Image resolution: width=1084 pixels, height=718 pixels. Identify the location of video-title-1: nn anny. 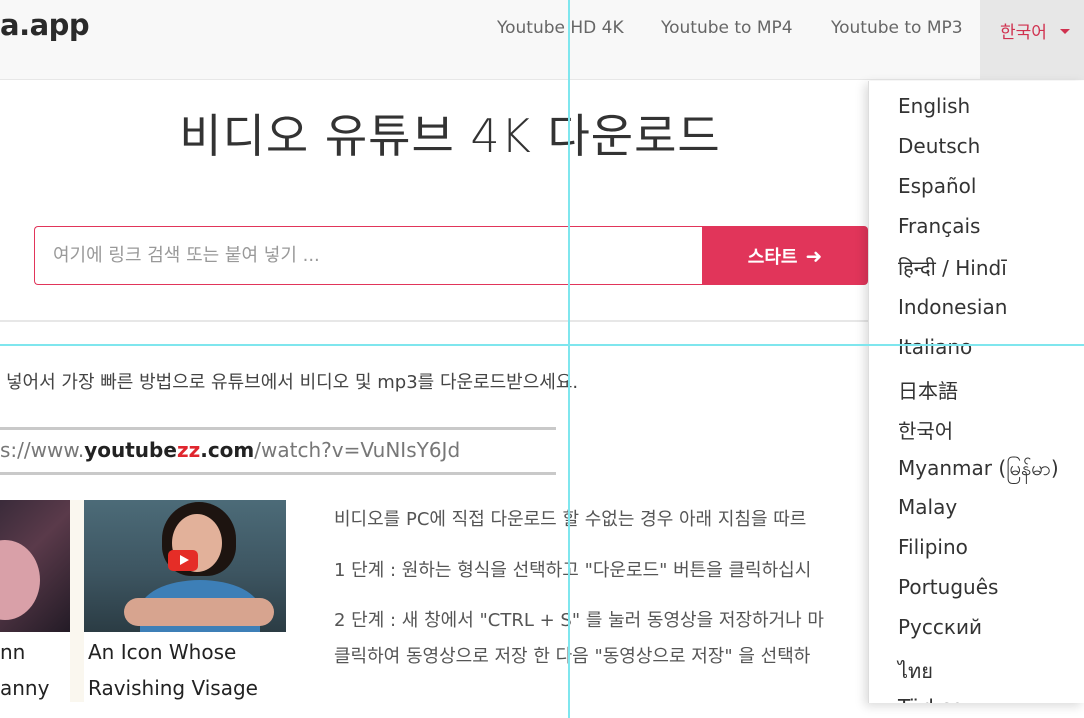
(24, 670).